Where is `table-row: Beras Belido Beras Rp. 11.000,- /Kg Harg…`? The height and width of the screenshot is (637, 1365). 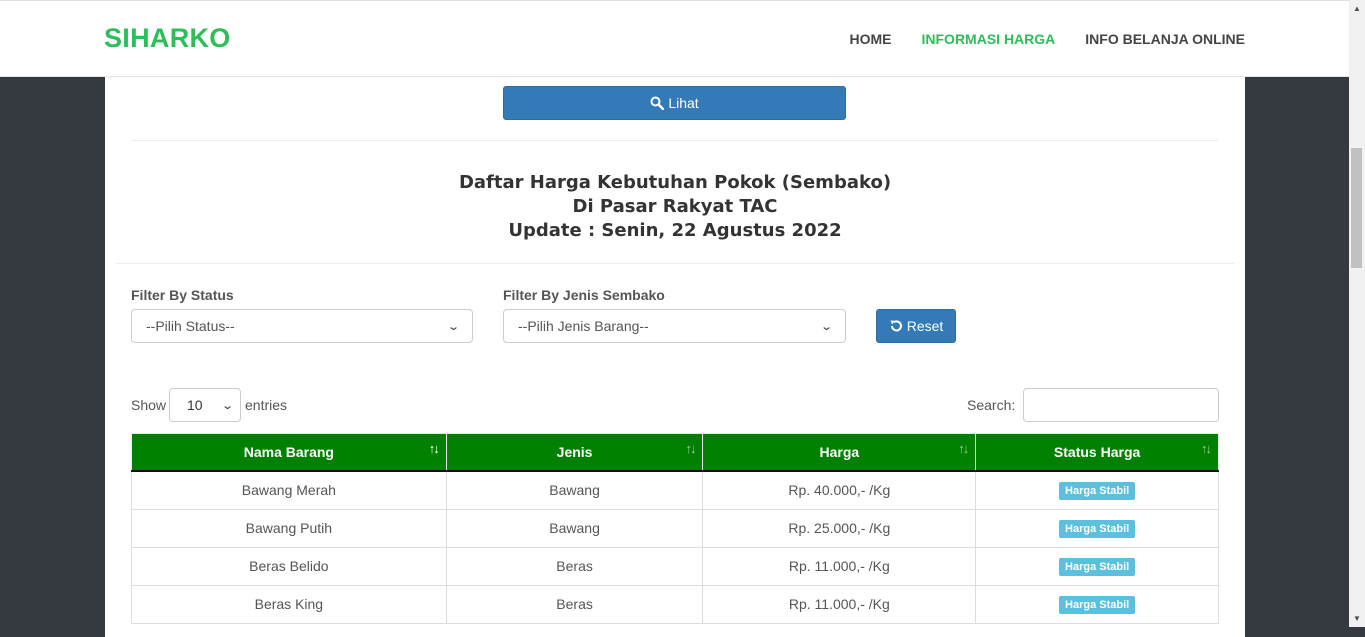
table-row: Beras Belido Beras Rp. 11.000,- /Kg Harg… is located at coordinates (675, 566).